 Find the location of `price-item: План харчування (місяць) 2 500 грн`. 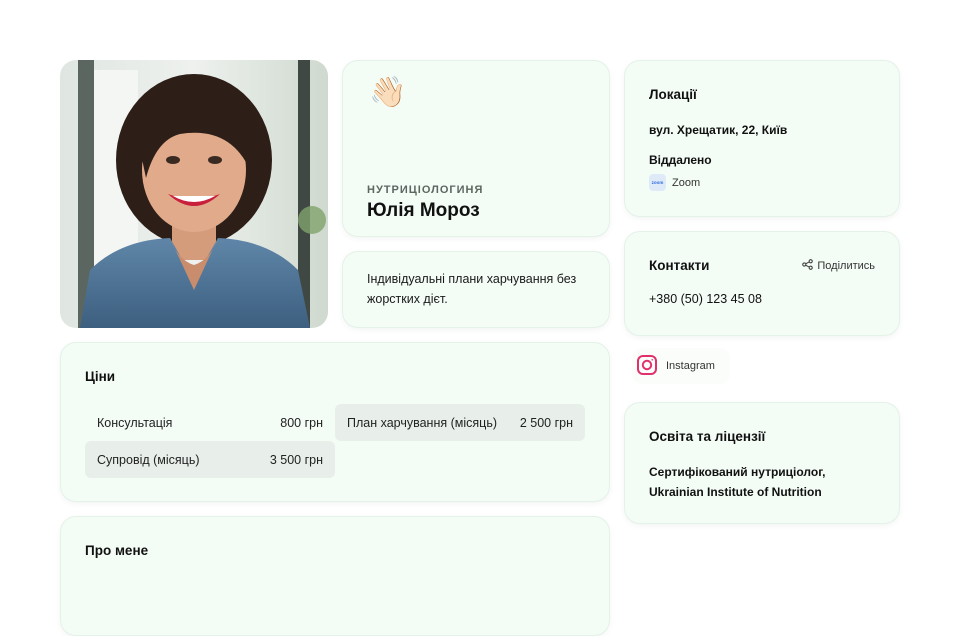

price-item: План харчування (місяць) 2 500 грн is located at coordinates (460, 422).